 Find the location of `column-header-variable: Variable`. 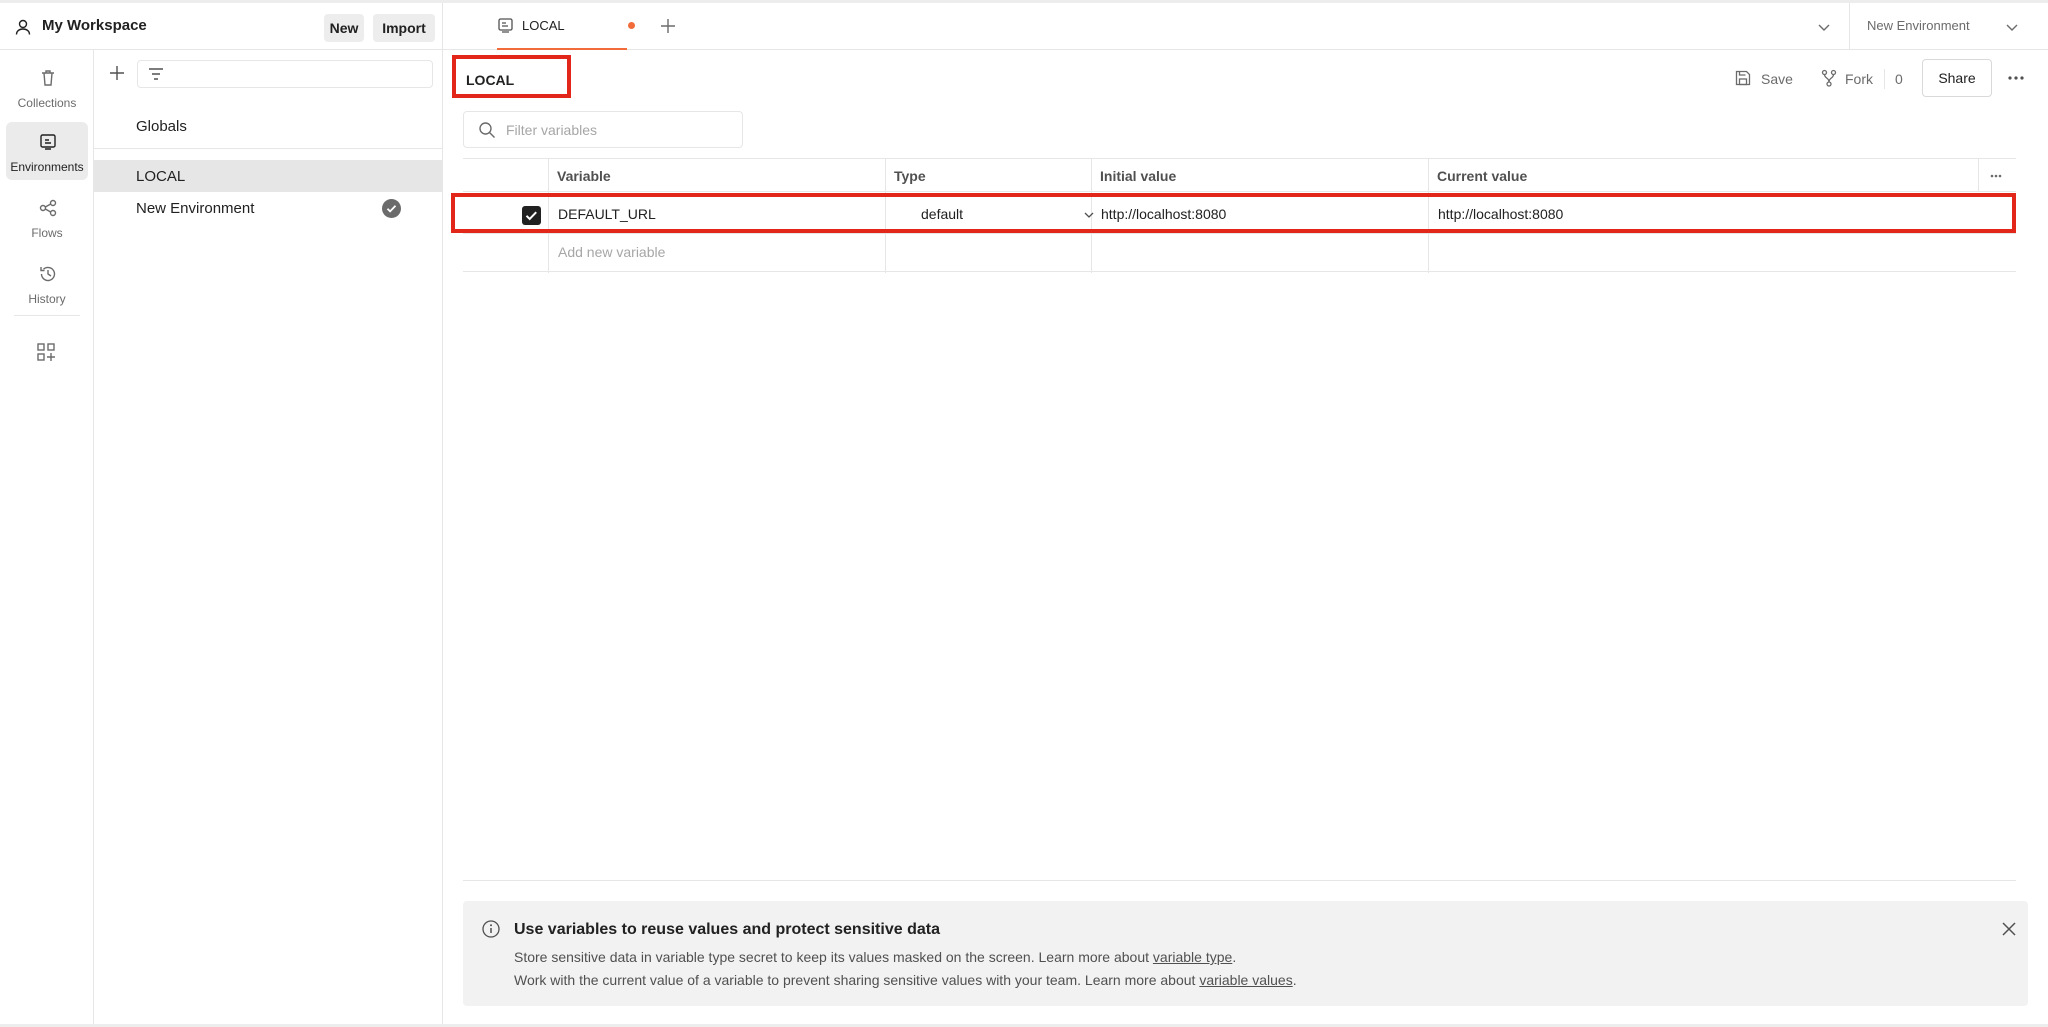

column-header-variable: Variable is located at coordinates (584, 176).